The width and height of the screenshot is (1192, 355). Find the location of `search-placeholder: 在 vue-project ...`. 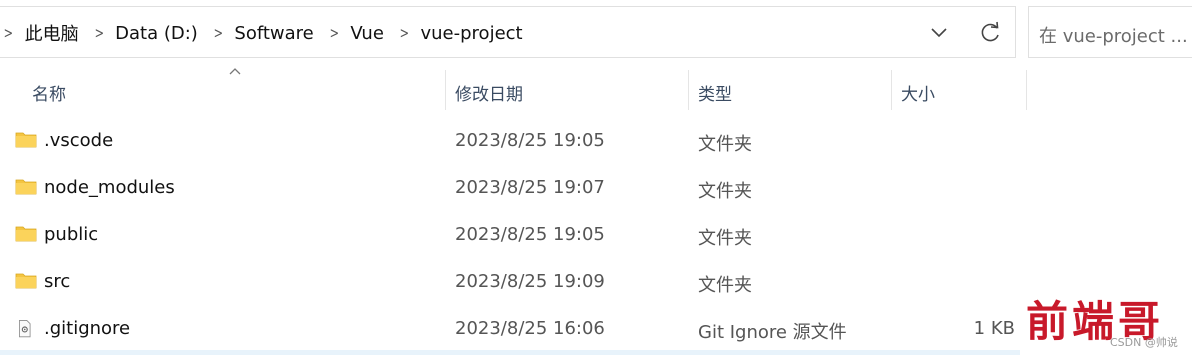

search-placeholder: 在 vue-project ... is located at coordinates (1113, 36).